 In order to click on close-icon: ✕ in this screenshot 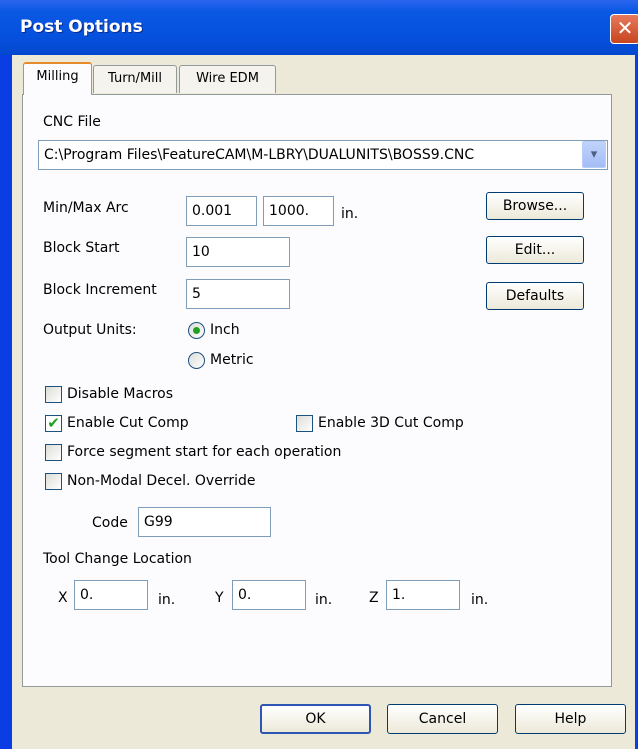, I will do `click(625, 28)`.